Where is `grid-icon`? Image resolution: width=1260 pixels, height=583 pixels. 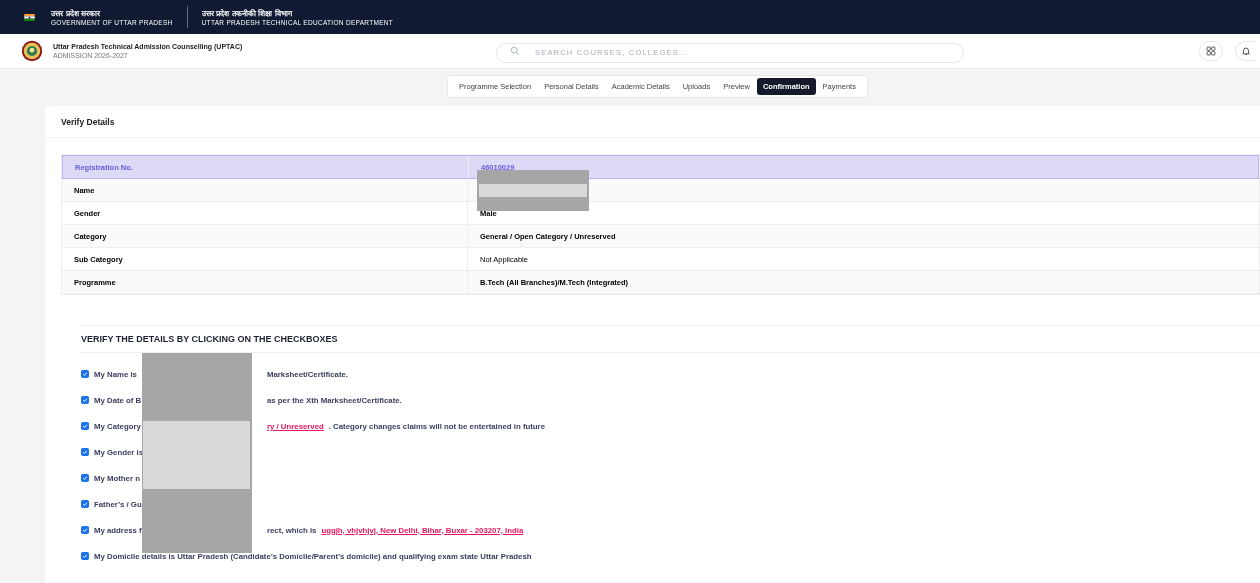
grid-icon is located at coordinates (1211, 51).